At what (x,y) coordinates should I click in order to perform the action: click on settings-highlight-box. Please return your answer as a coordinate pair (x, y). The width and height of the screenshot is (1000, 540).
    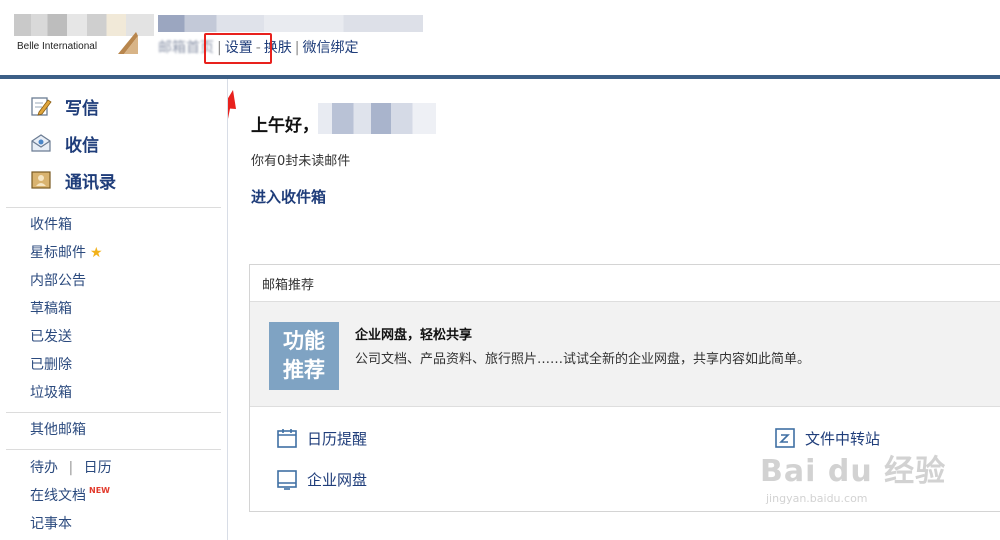
    Looking at the image, I should click on (238, 48).